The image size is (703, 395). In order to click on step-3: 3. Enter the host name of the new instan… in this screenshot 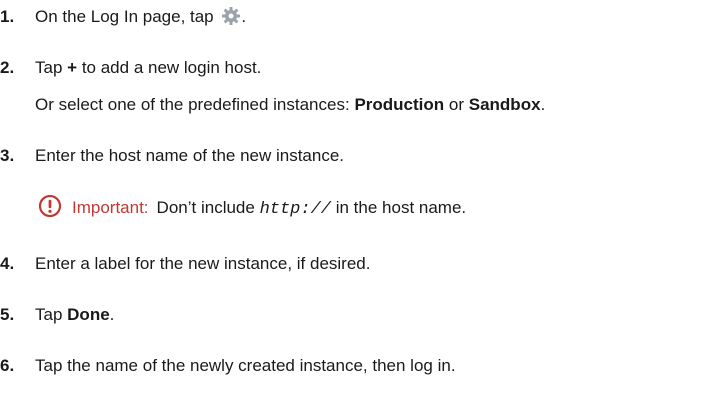, I will do `click(351, 156)`.